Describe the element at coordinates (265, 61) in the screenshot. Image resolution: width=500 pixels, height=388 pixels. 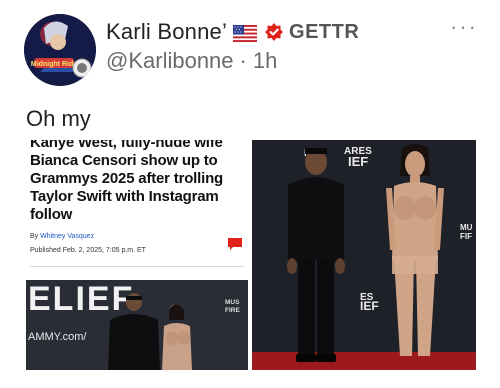
I see `timestamp: 1h` at that location.